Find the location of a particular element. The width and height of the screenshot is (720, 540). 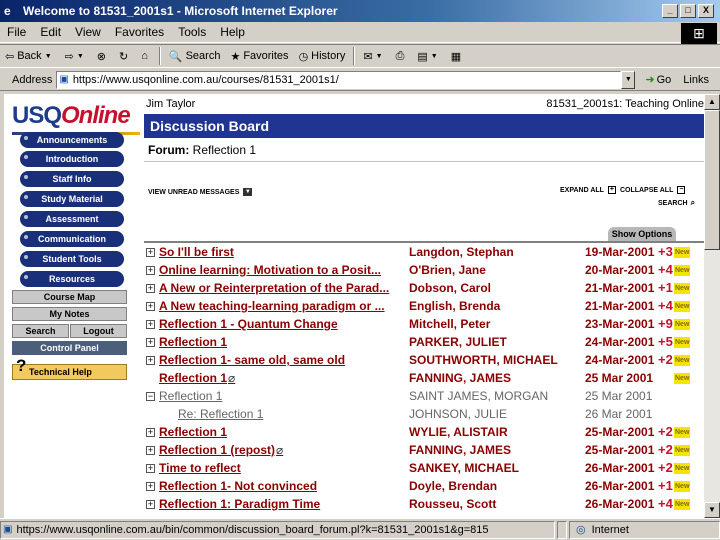

thread-subject-link: Re: Reflection 1 is located at coordinates (220, 414).